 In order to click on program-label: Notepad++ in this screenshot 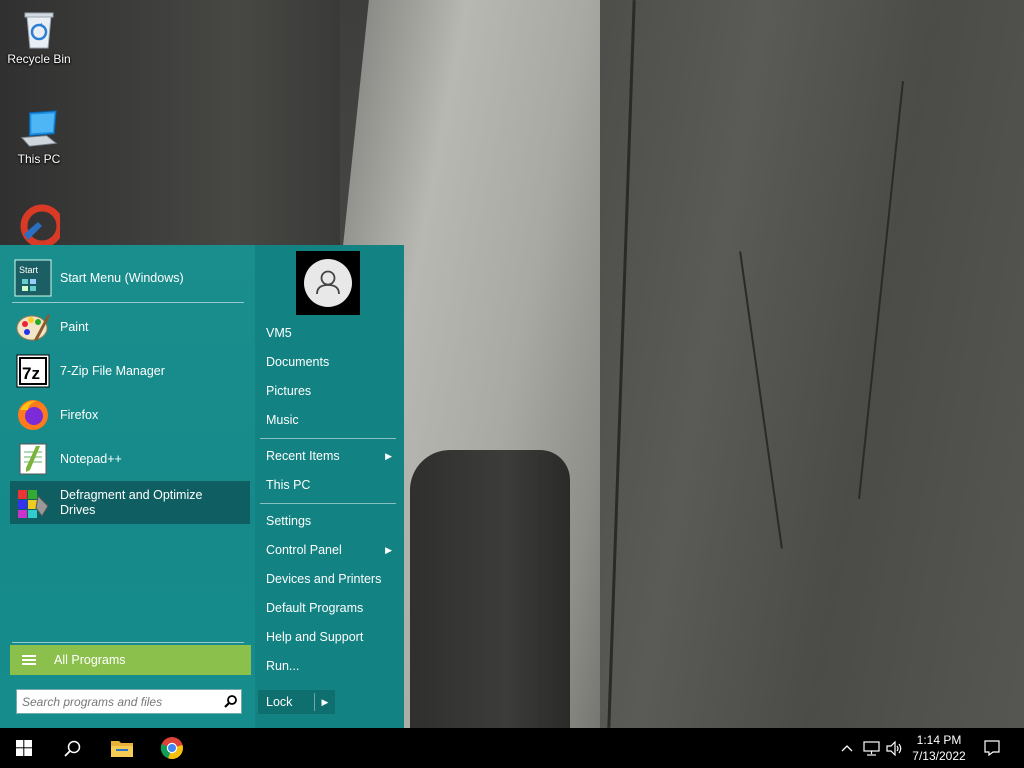, I will do `click(91, 458)`.